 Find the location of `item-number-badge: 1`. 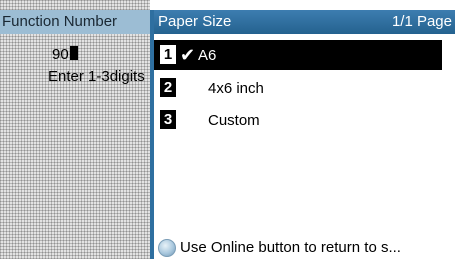

item-number-badge: 1 is located at coordinates (168, 54).